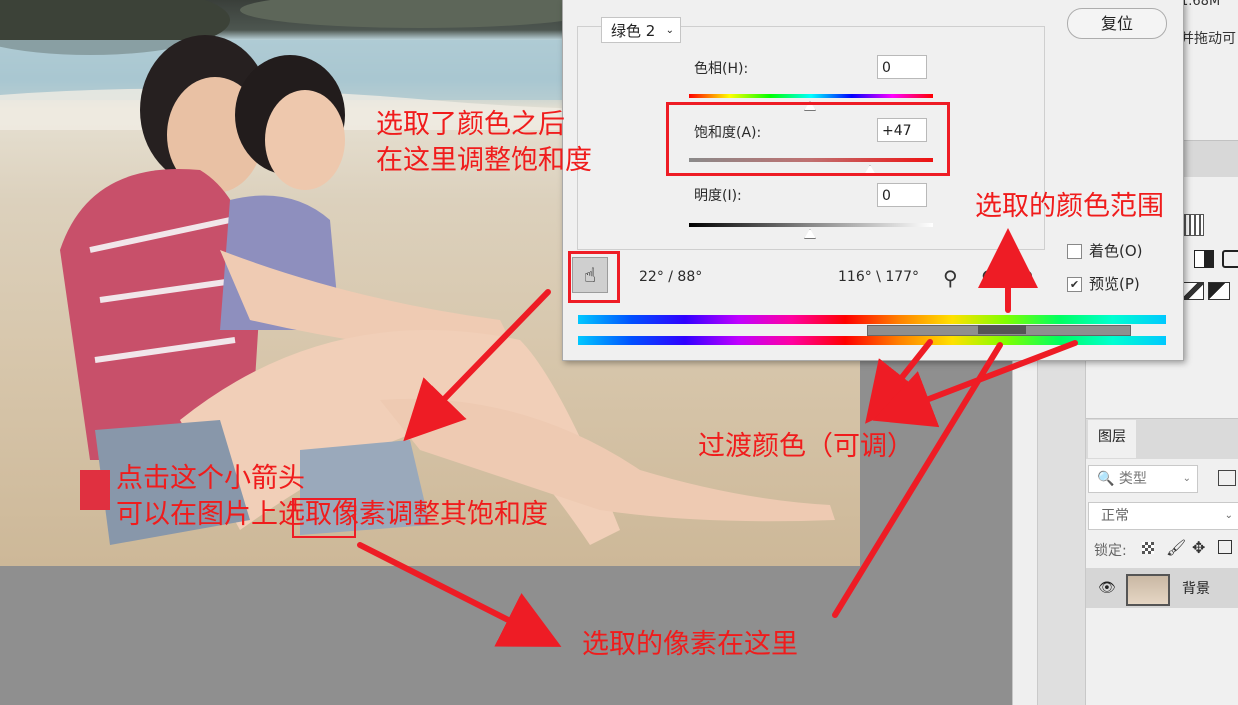 This screenshot has width=1238, height=705. I want to click on annotation-click-line2: 可以在图片上选取像素调整其饱和度, so click(332, 514).